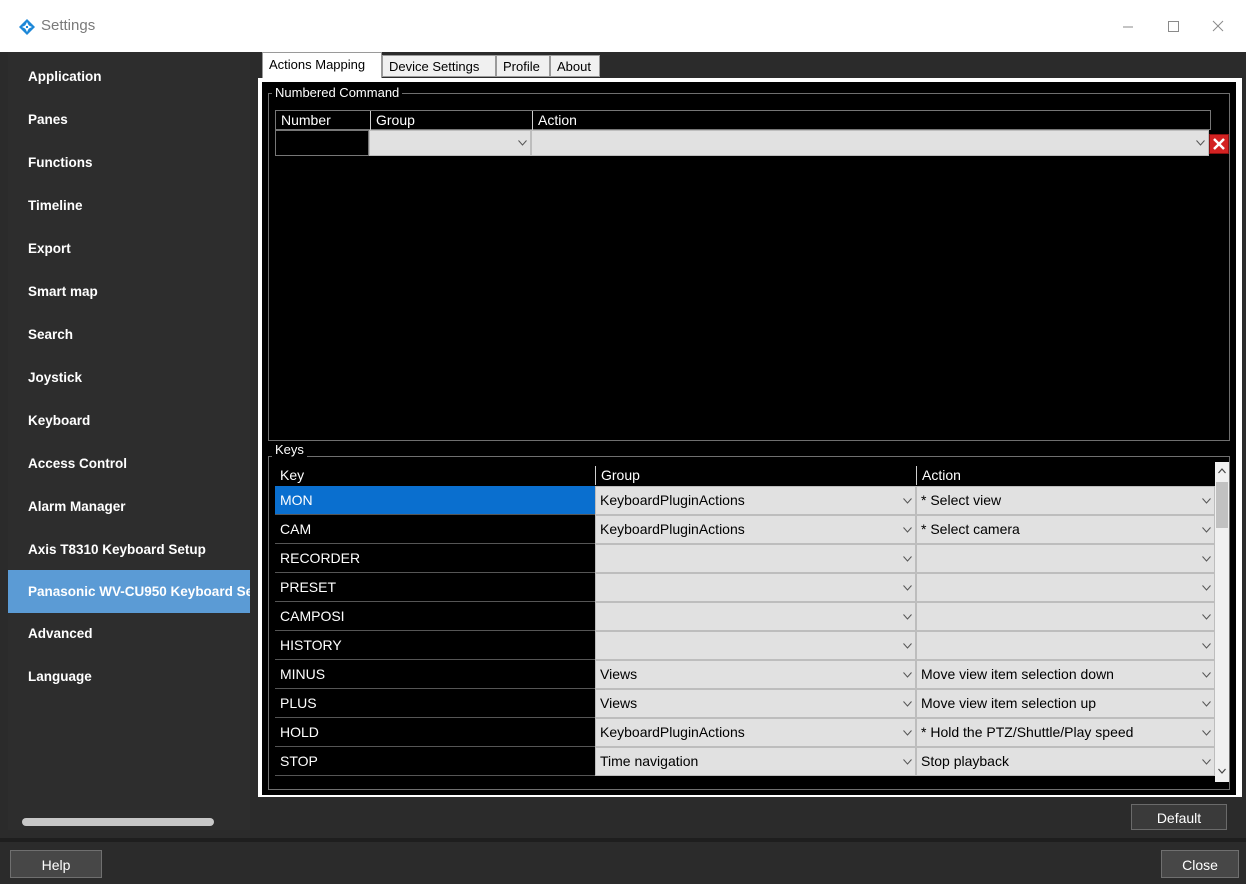 This screenshot has width=1246, height=884. What do you see at coordinates (435, 645) in the screenshot?
I see `key-cell: HISTORY` at bounding box center [435, 645].